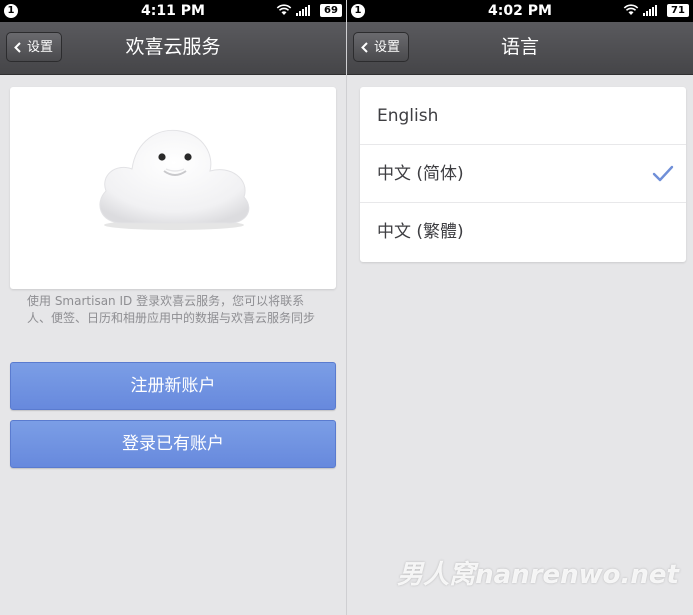  Describe the element at coordinates (331, 10) in the screenshot. I see `battery-indicator: 69` at that location.